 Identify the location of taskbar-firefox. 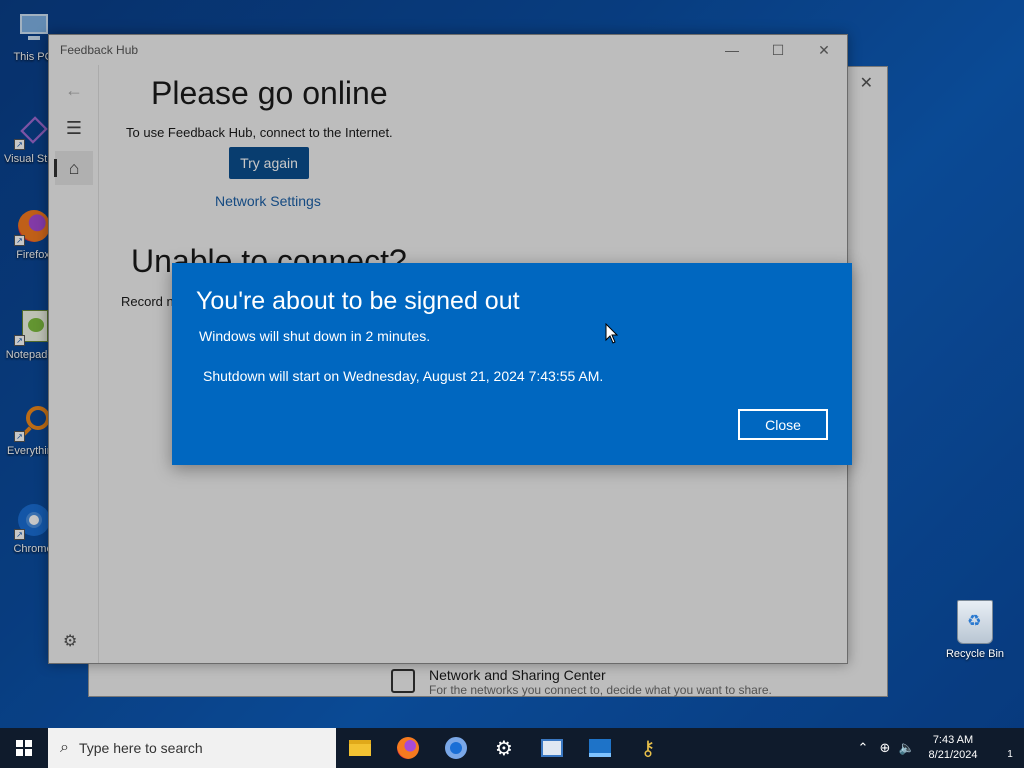
(408, 748).